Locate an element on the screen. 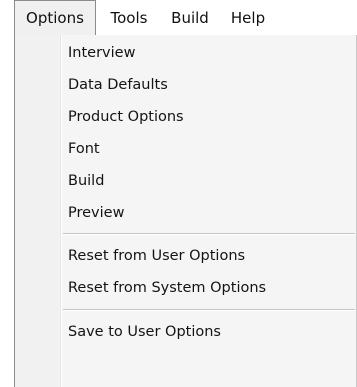 This screenshot has width=357, height=387. menu-icon-gutter is located at coordinates (37, 211).